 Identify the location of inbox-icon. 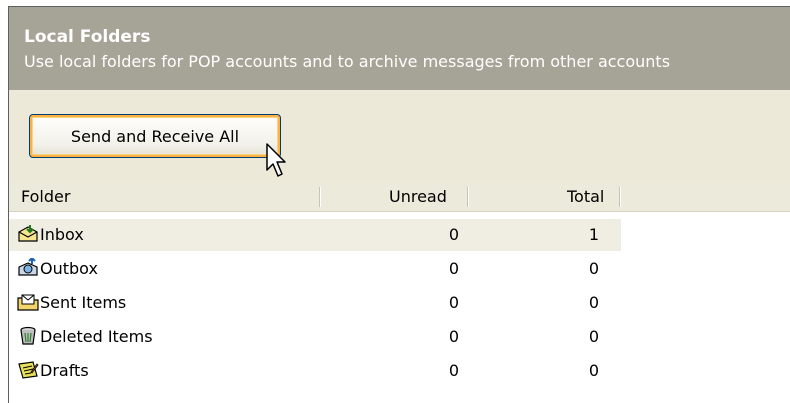
(28, 233).